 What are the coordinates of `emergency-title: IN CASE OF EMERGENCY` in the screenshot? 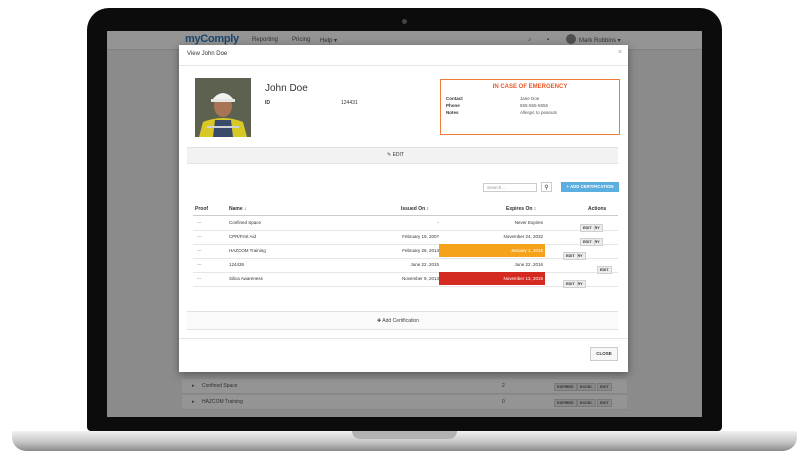 It's located at (530, 87).